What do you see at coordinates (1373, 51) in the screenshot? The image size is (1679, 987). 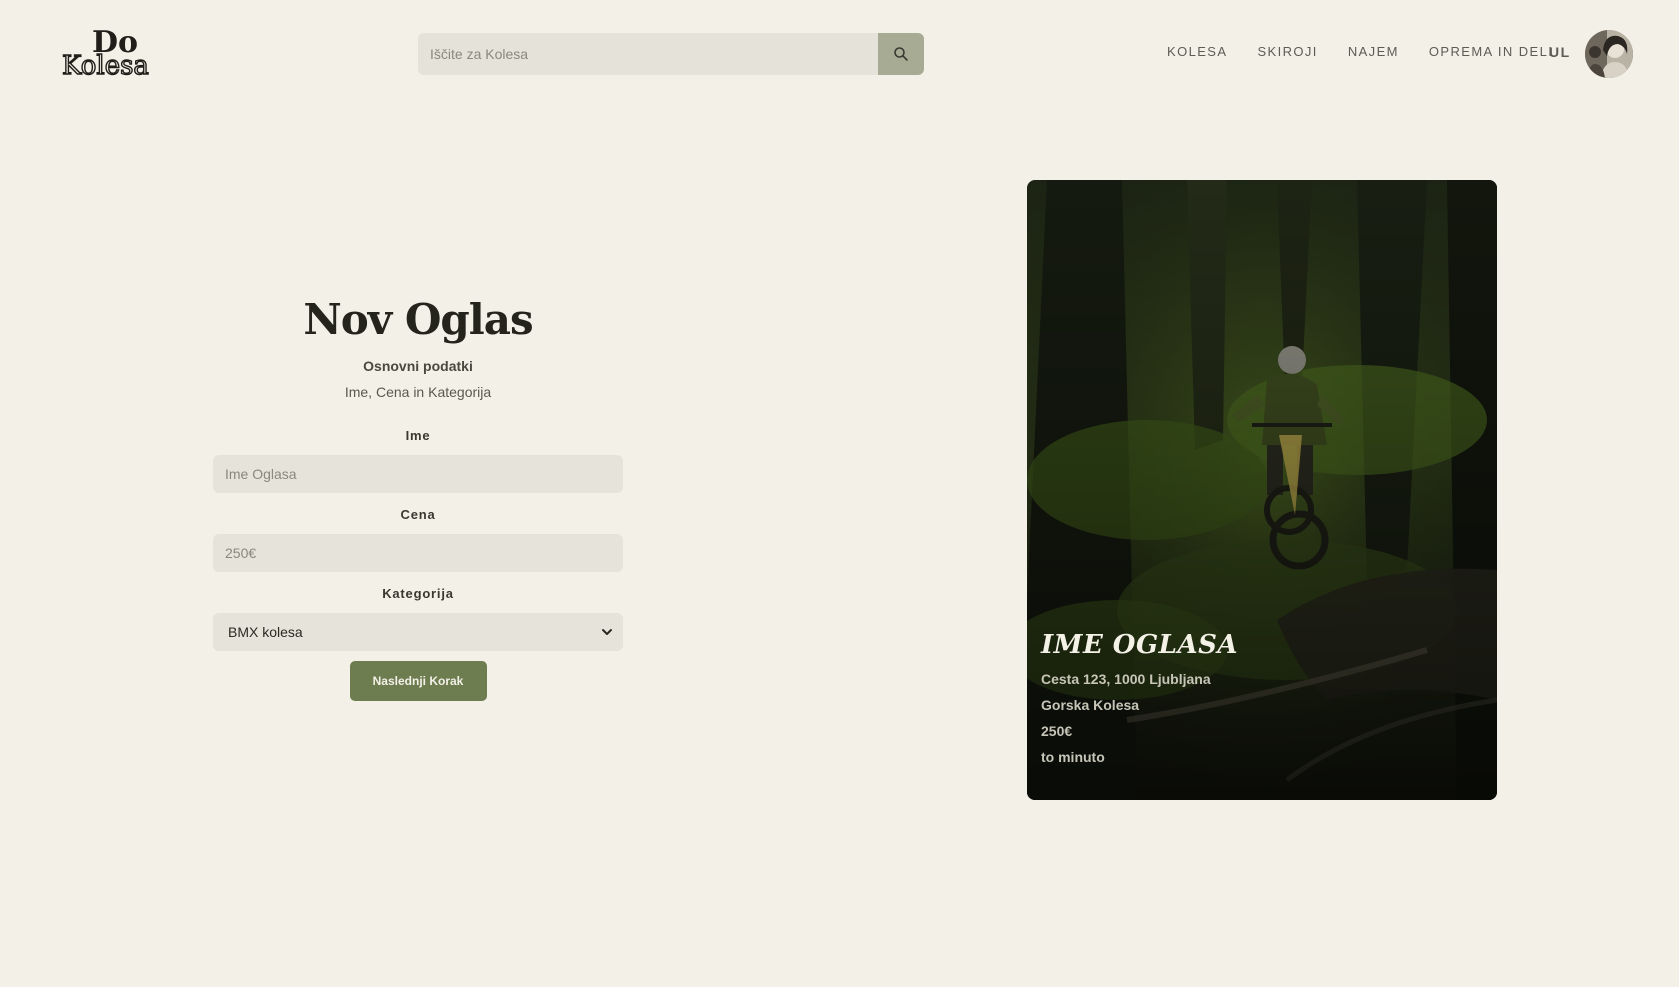 I see `nav-item-najem: NAJEM` at bounding box center [1373, 51].